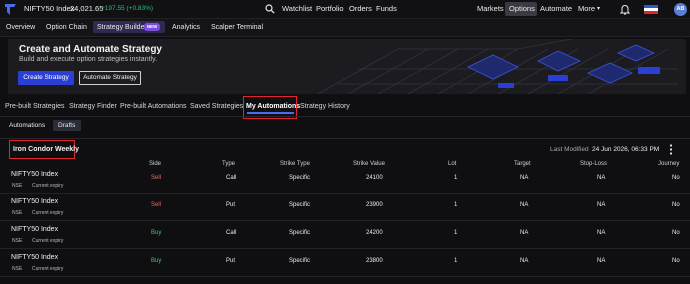 This screenshot has width=690, height=284. Describe the element at coordinates (330, 8) in the screenshot. I see `nav-portfolio: Portfolio` at that location.